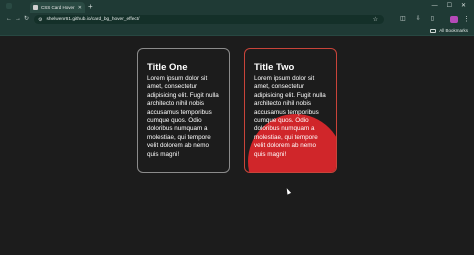 The height and width of the screenshot is (255, 474). Describe the element at coordinates (237, 31) in the screenshot. I see `bookmarks-bar: All Bookmarks` at that location.